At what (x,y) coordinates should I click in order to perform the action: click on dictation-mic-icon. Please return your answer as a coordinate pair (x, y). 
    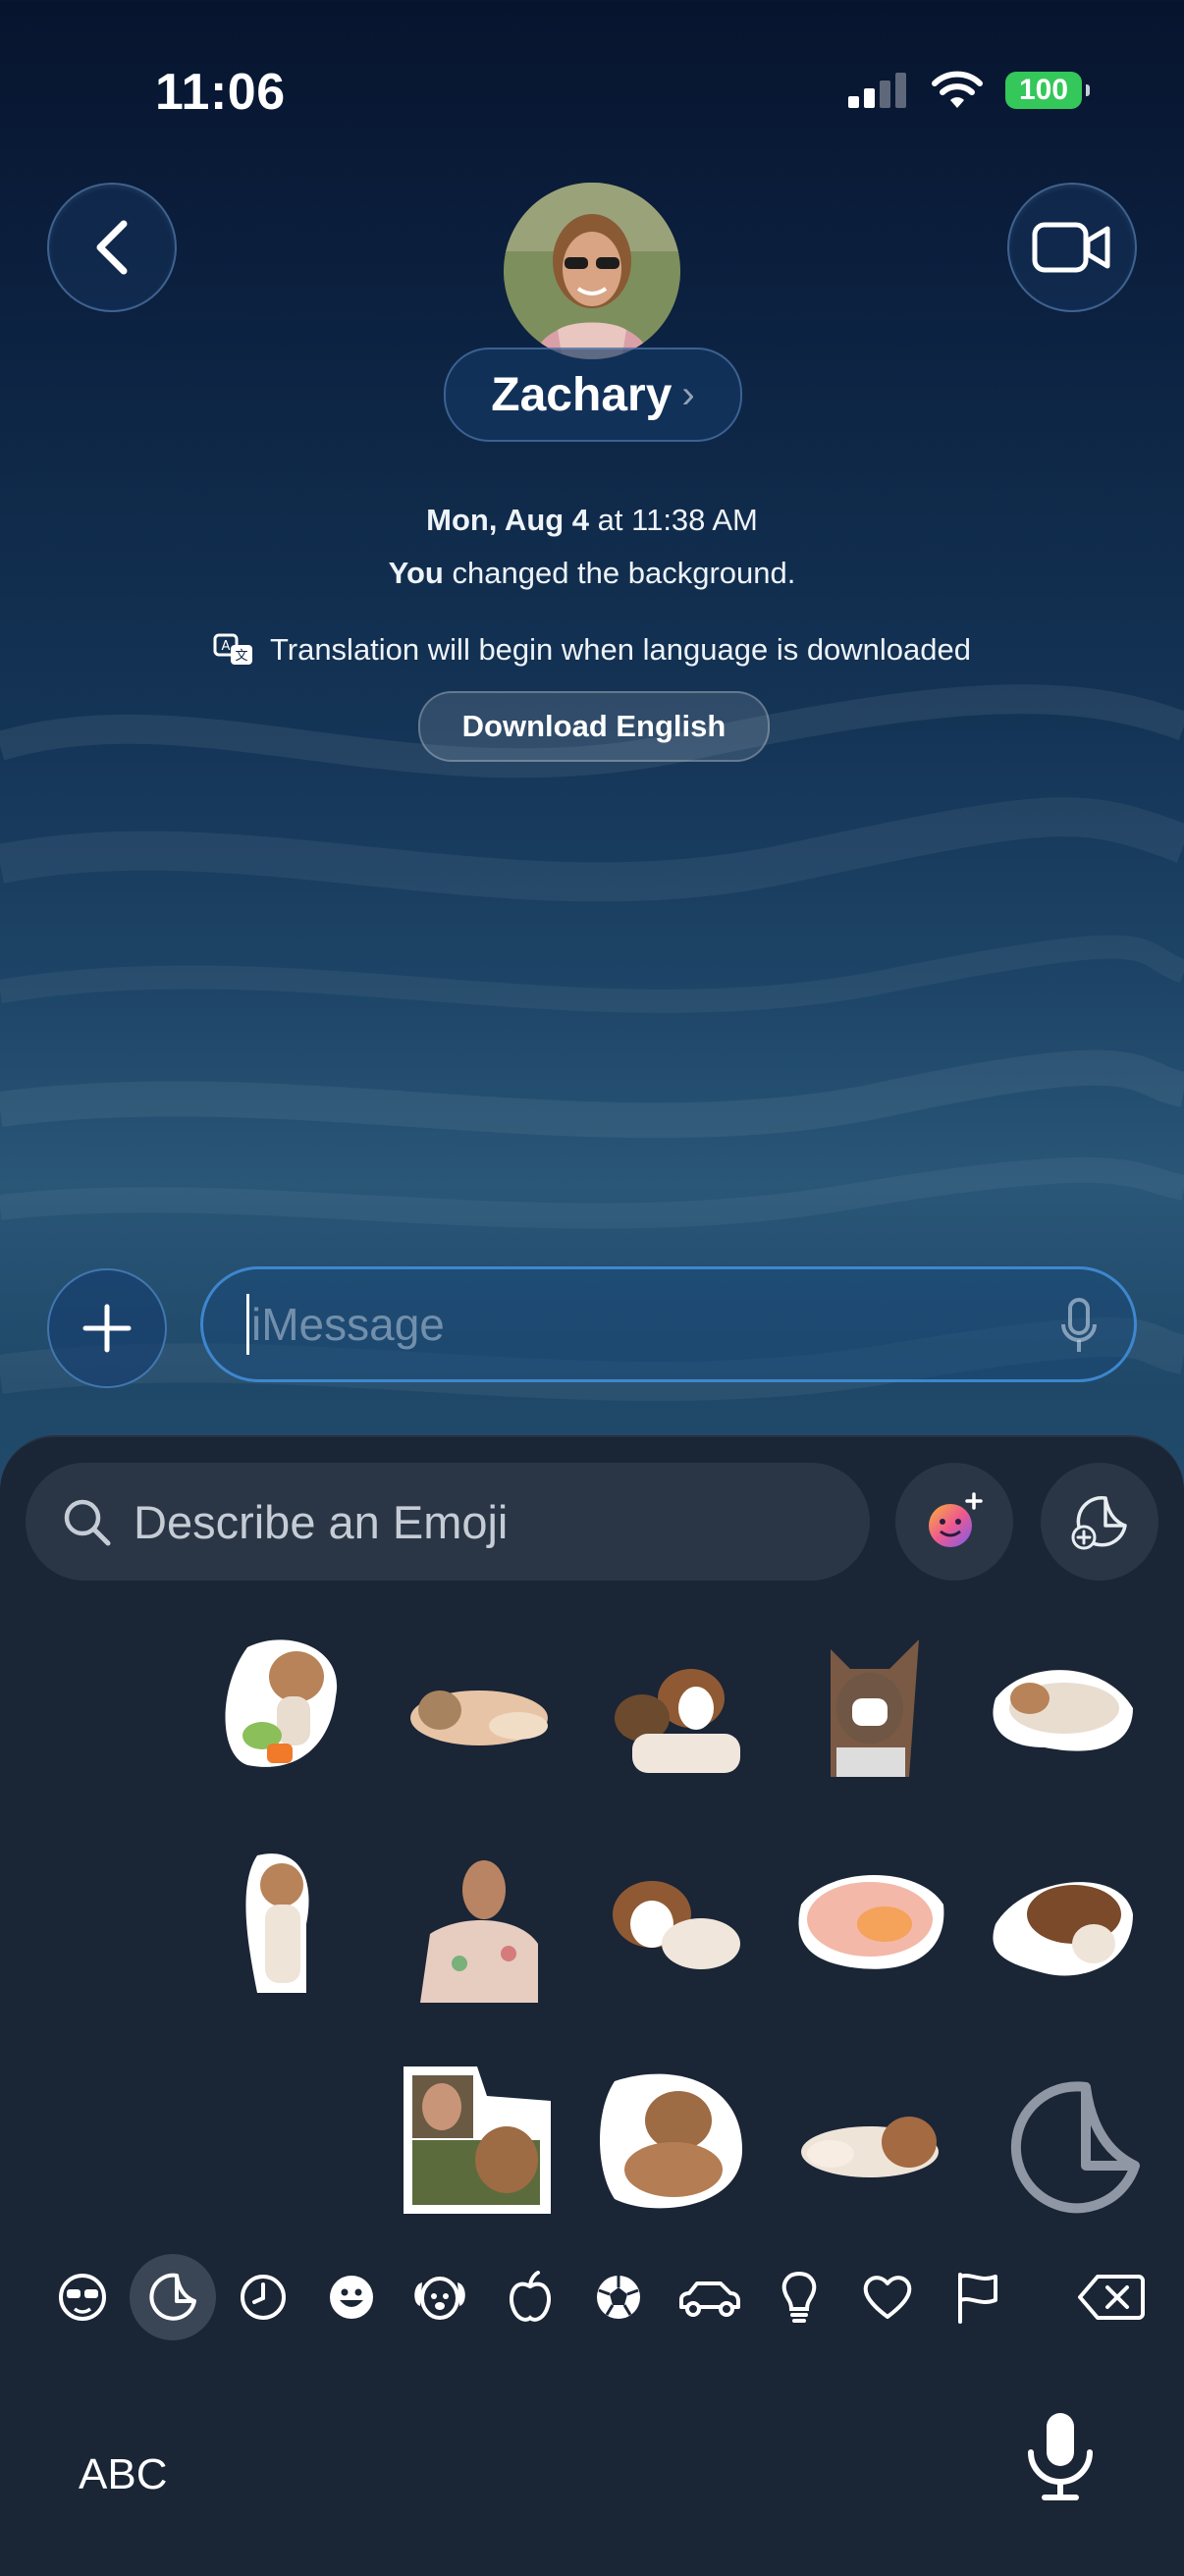
    Looking at the image, I should click on (1079, 1326).